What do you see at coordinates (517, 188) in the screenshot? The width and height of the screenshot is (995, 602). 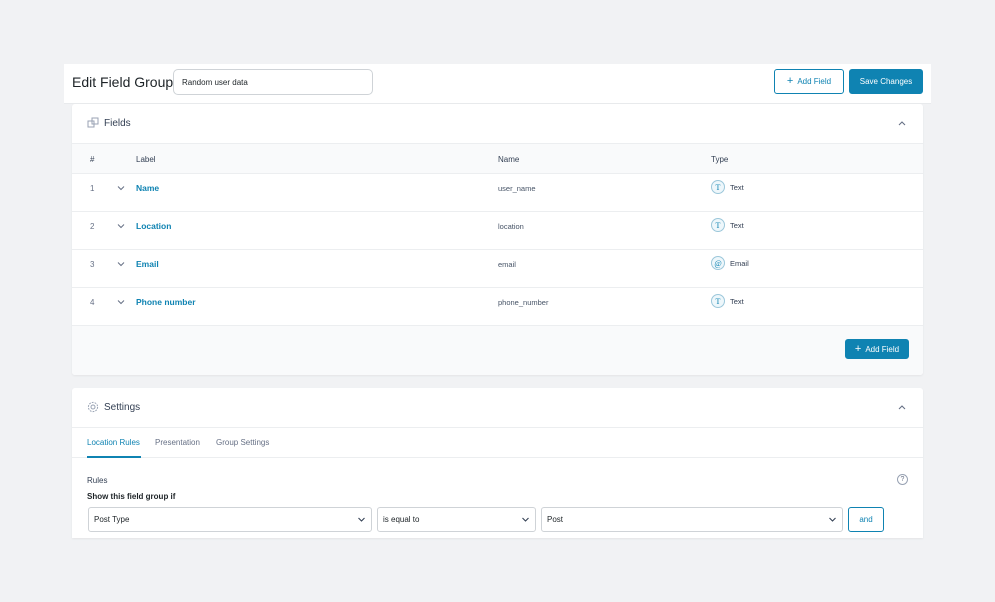 I see `field-name: user_name` at bounding box center [517, 188].